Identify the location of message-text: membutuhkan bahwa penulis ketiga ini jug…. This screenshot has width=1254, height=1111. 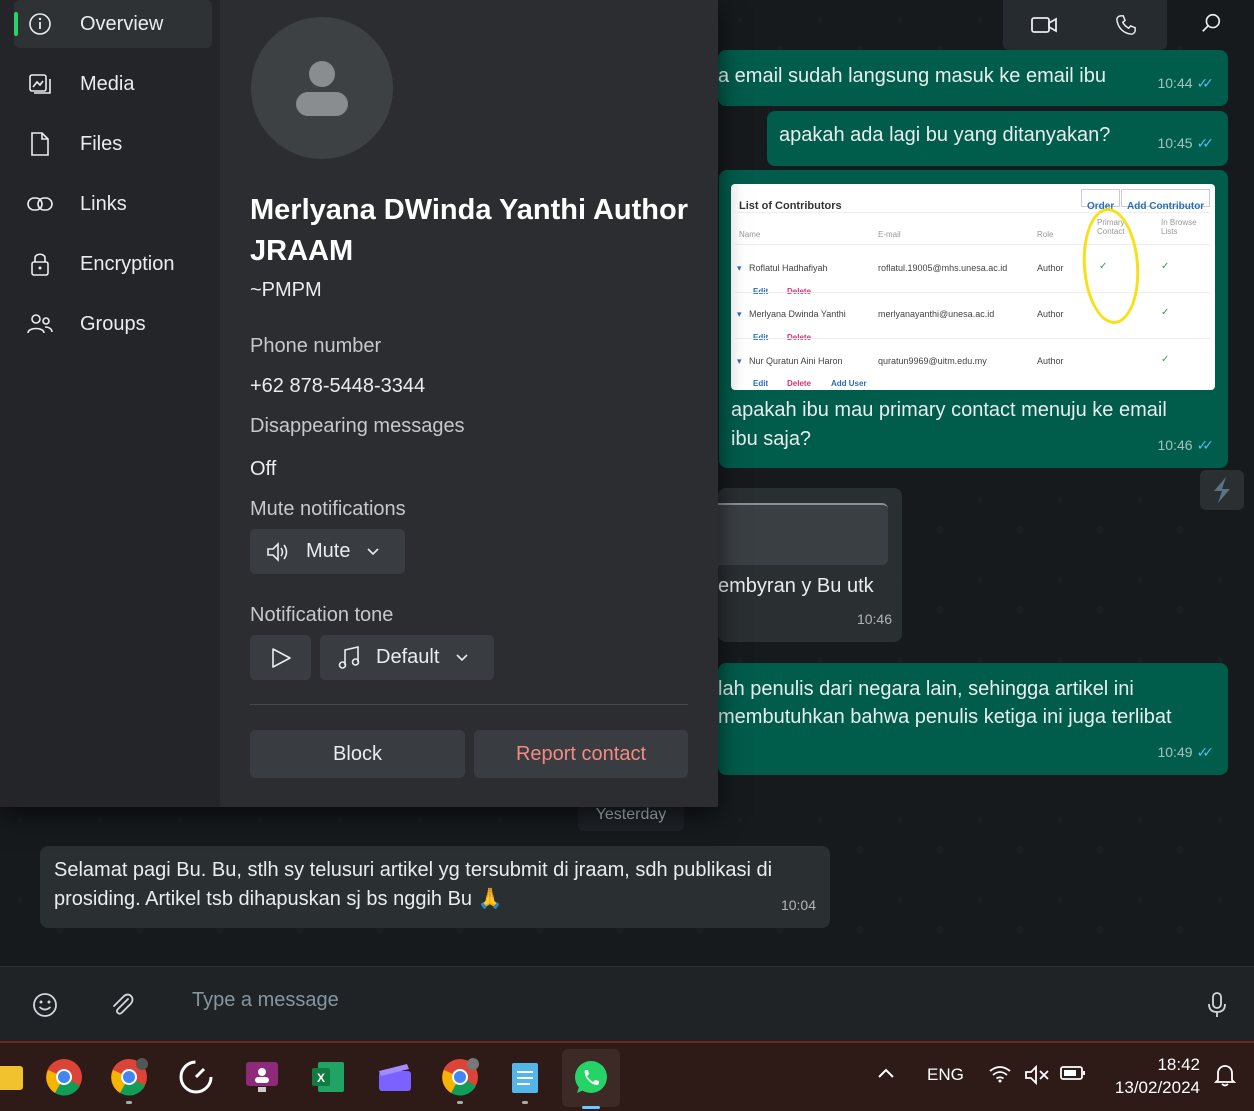
(945, 717).